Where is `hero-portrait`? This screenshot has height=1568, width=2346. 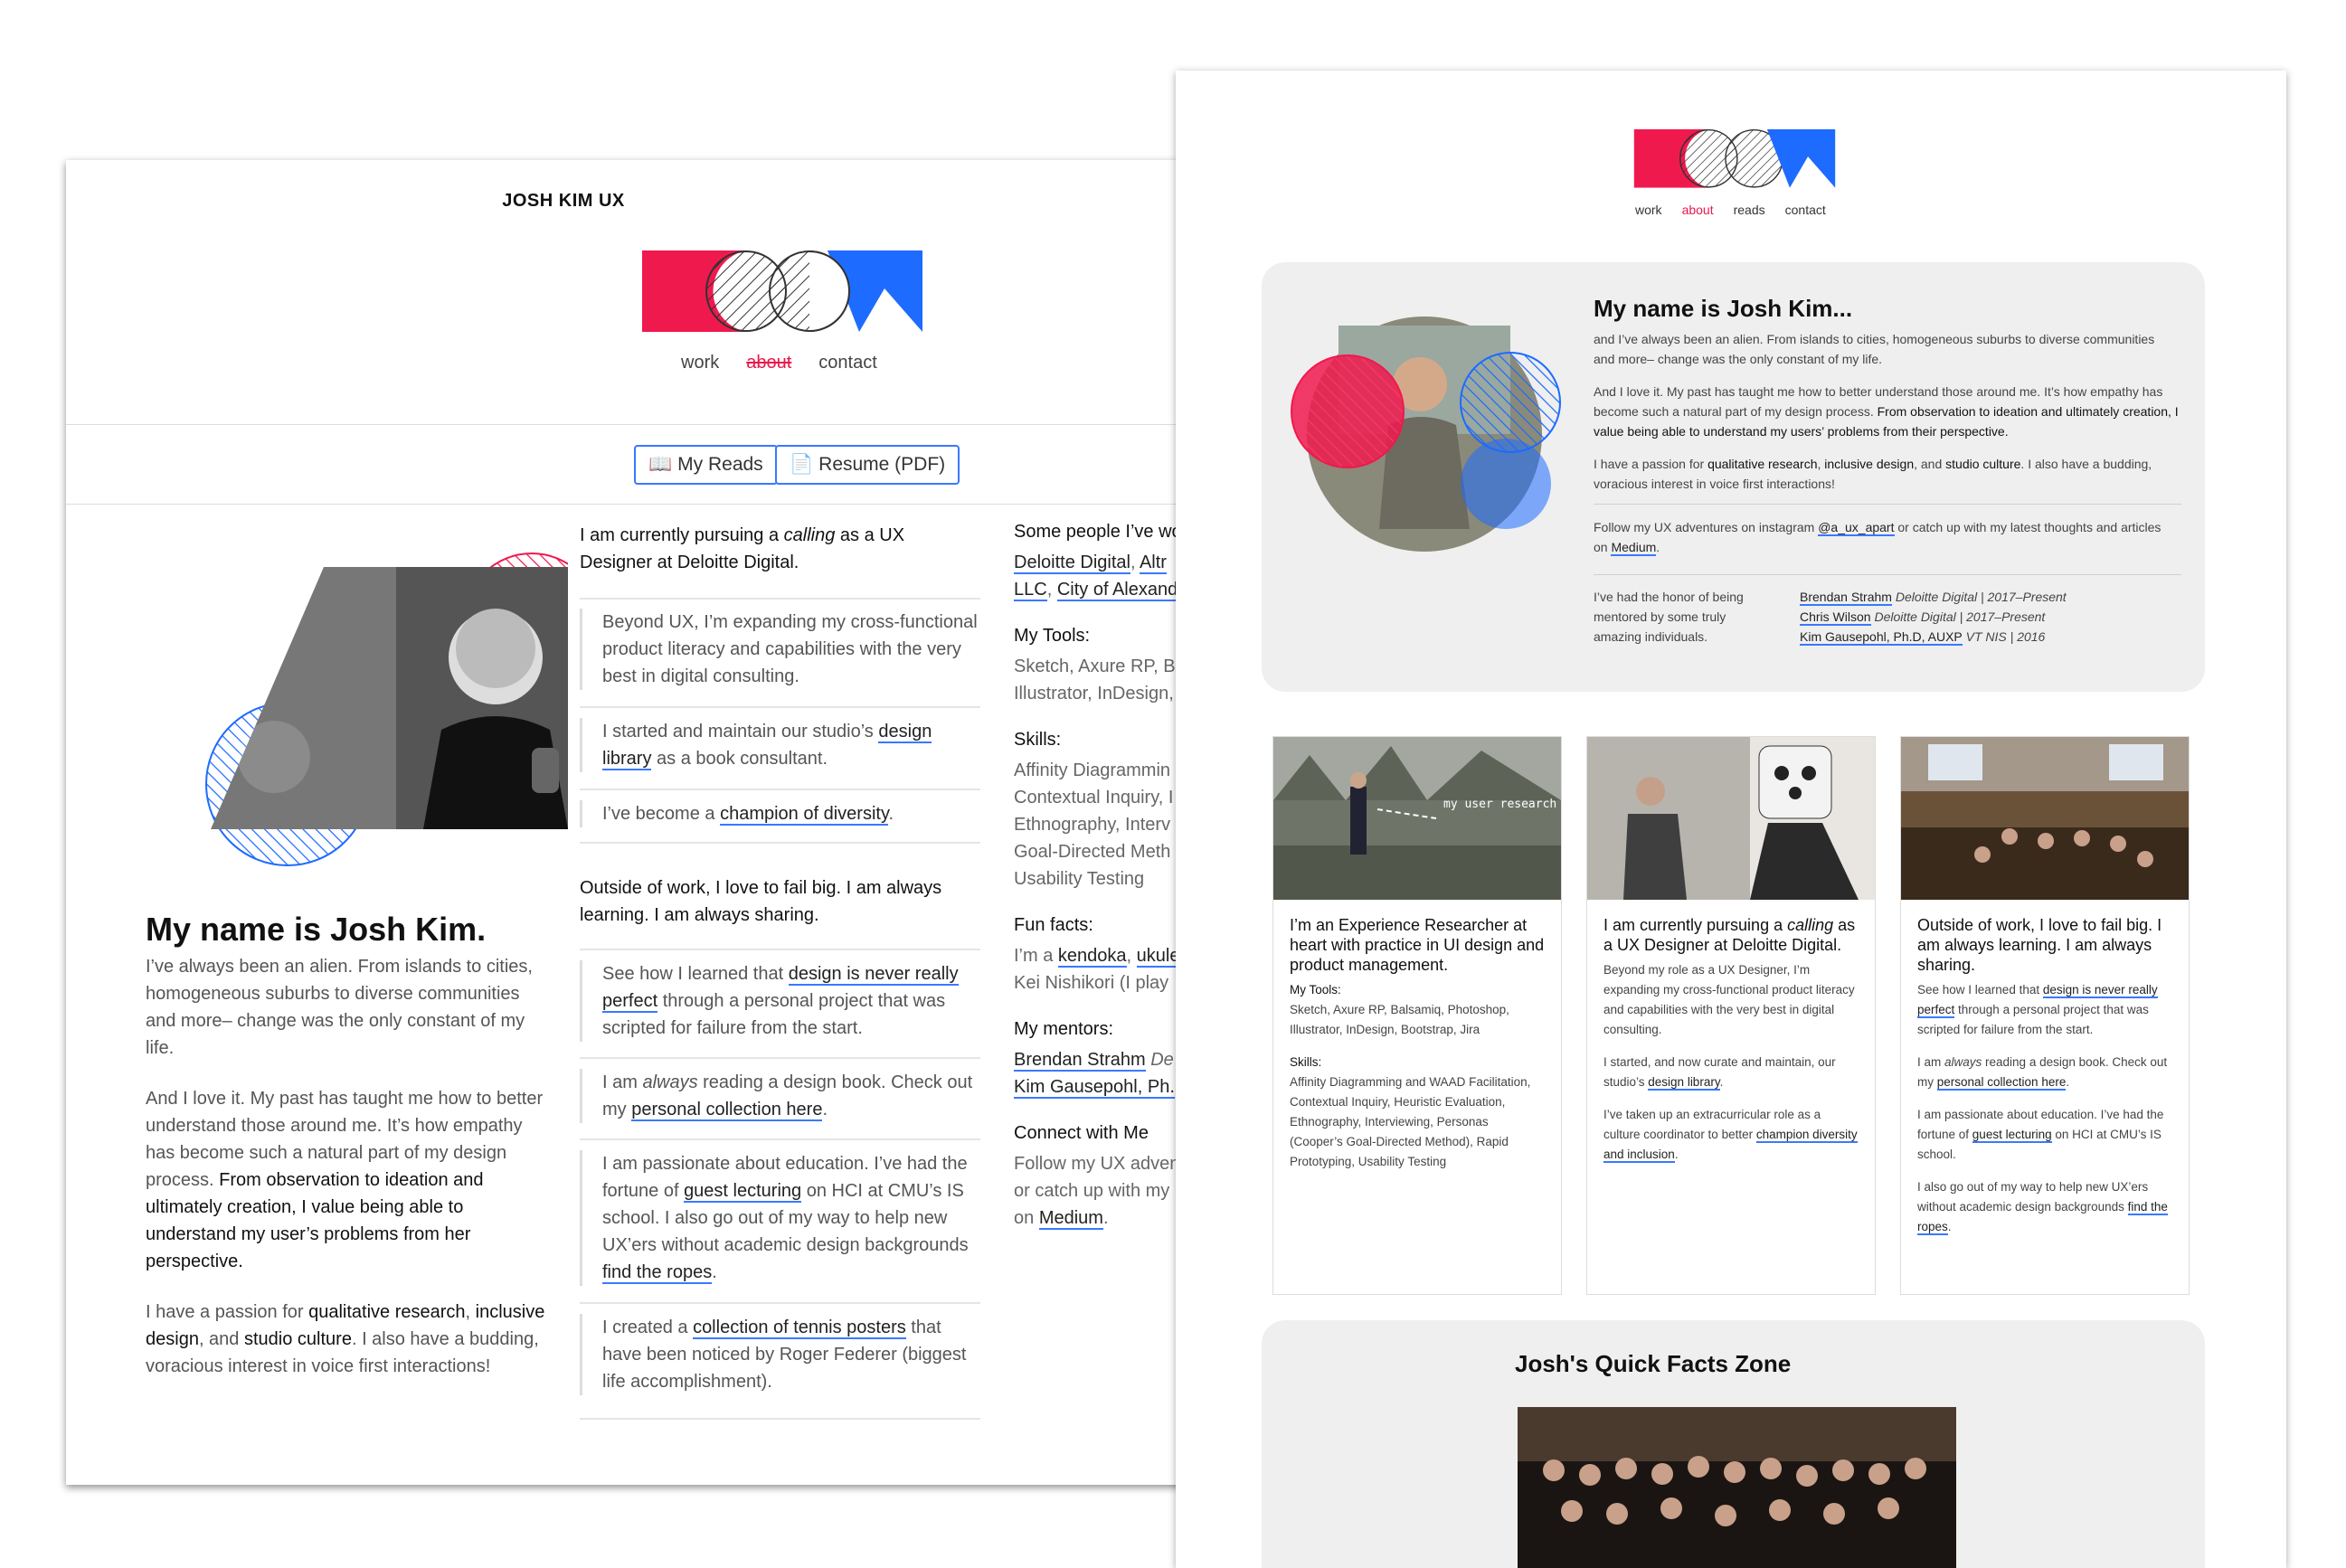 hero-portrait is located at coordinates (1426, 434).